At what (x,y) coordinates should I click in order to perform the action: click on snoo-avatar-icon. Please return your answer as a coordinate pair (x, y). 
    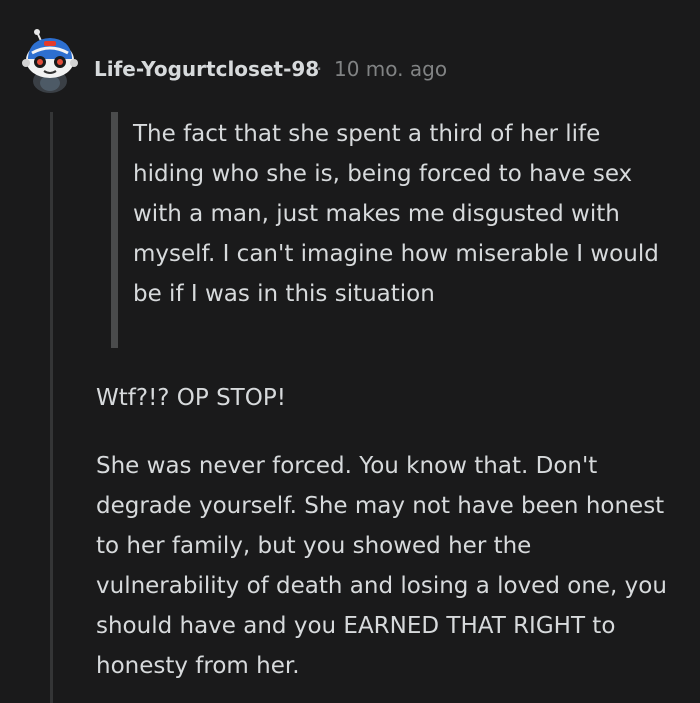
    Looking at the image, I should click on (50, 61).